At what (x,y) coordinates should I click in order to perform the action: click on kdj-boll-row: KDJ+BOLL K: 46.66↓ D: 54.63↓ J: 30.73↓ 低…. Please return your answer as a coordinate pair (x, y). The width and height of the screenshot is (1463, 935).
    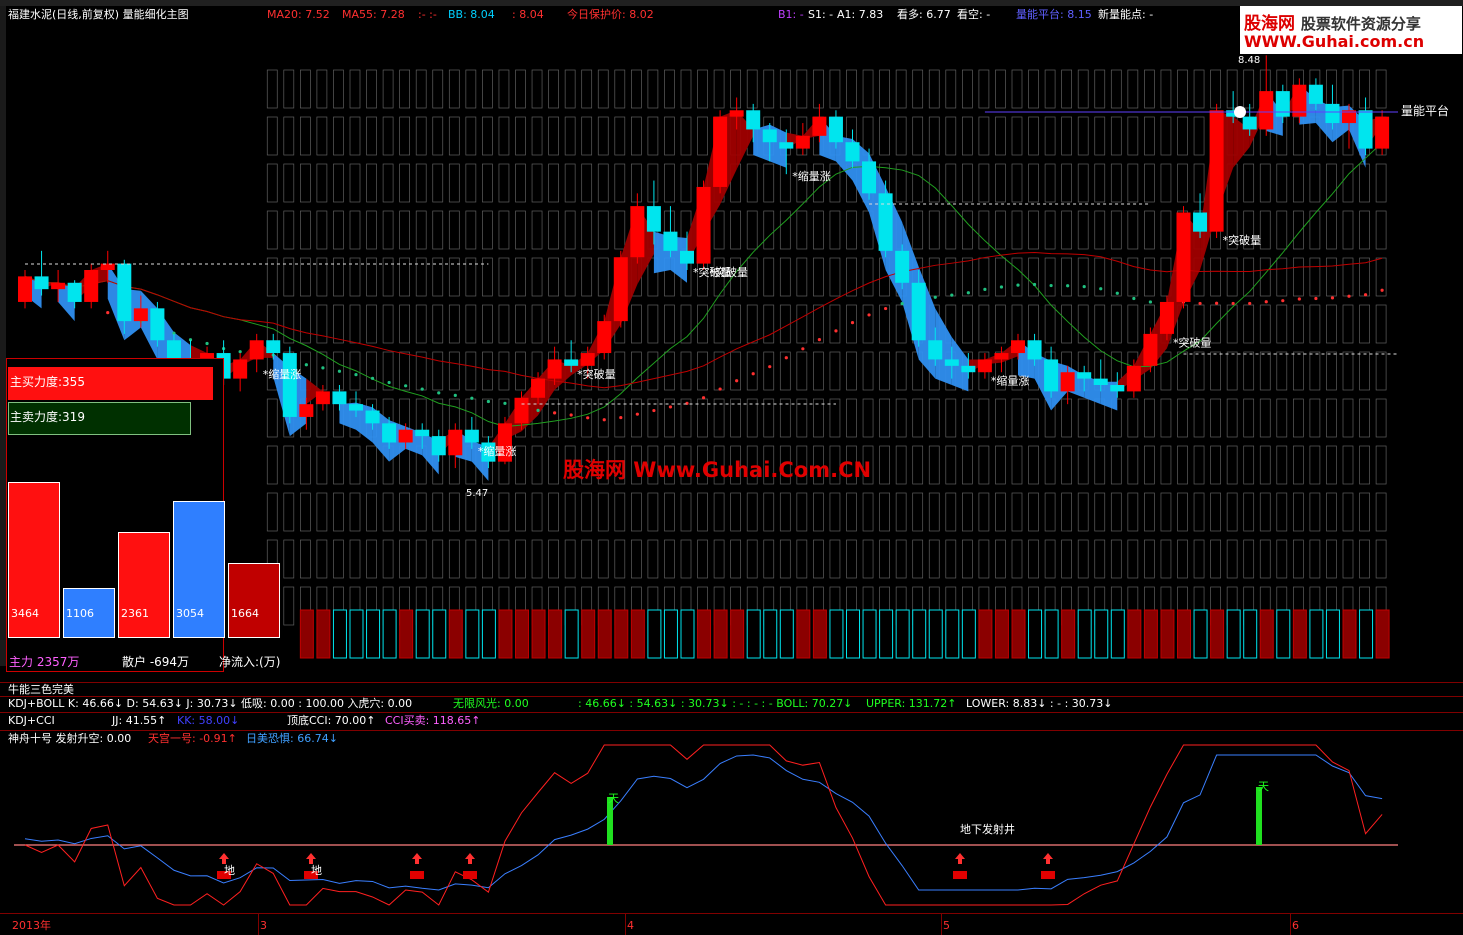
    Looking at the image, I should click on (210, 704).